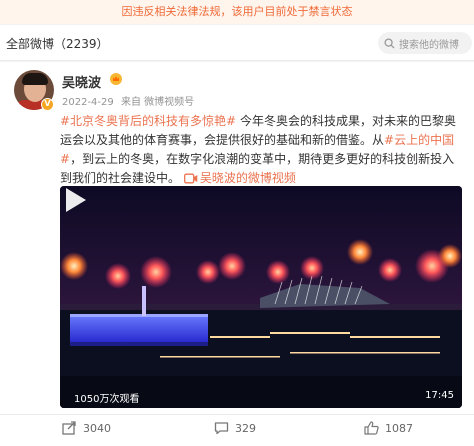 The image size is (474, 446). Describe the element at coordinates (389, 43) in the screenshot. I see `search-icon` at that location.